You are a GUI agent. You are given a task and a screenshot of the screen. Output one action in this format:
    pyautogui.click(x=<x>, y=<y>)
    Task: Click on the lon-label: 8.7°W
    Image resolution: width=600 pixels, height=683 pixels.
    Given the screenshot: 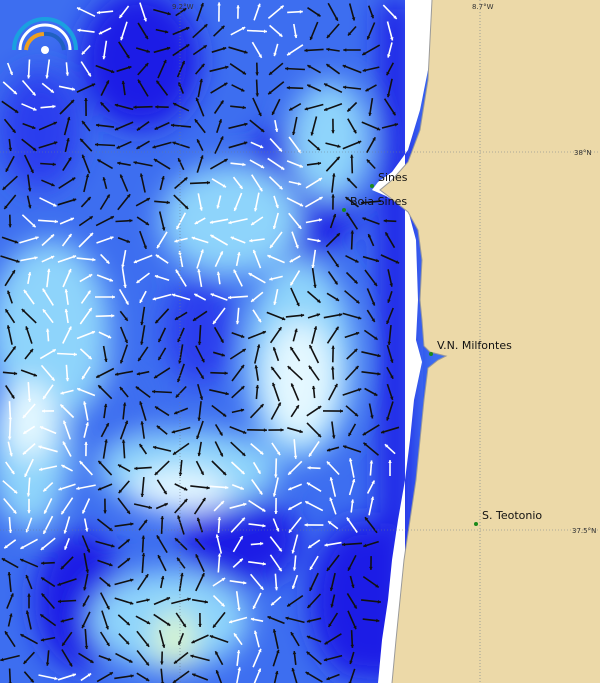 What is the action you would take?
    pyautogui.click(x=483, y=7)
    